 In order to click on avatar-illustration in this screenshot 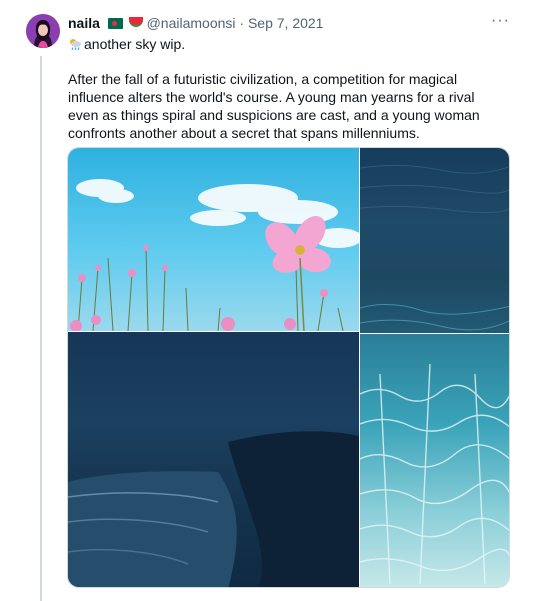, I will do `click(43, 31)`.